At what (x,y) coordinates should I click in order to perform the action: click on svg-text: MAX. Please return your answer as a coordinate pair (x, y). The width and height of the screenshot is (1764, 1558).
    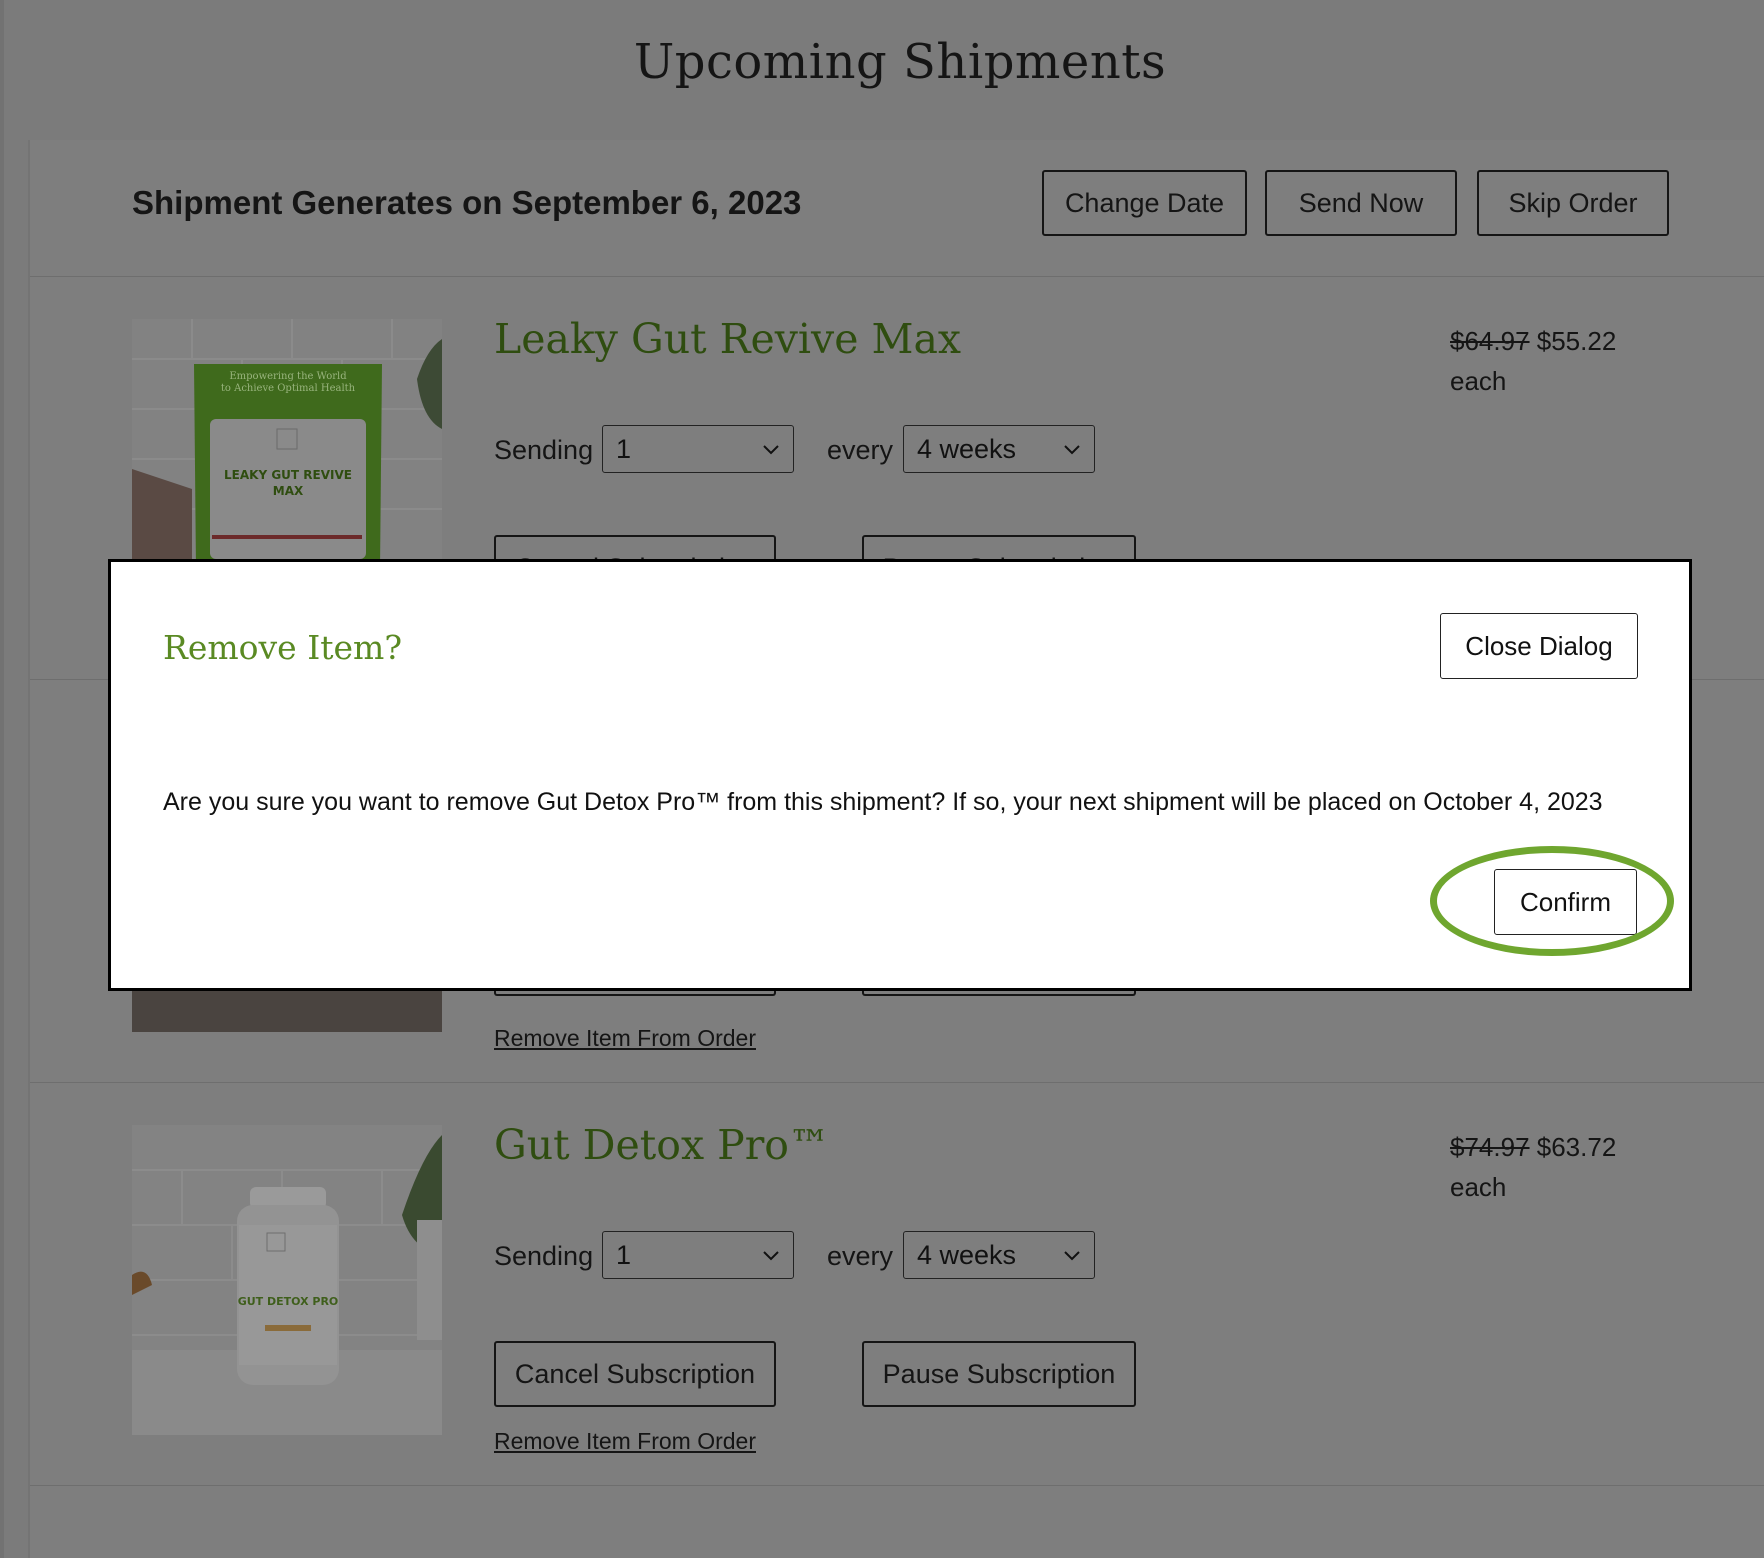
    Looking at the image, I should click on (288, 491).